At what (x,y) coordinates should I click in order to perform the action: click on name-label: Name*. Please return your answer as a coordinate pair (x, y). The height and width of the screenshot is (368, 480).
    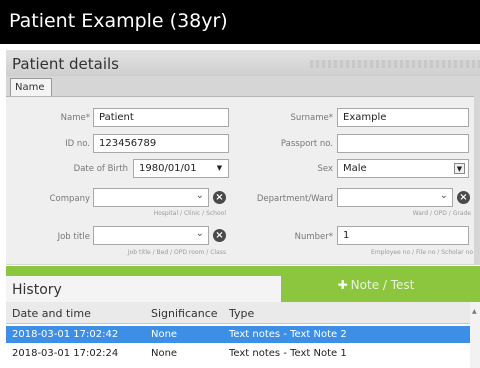
    Looking at the image, I should click on (75, 118).